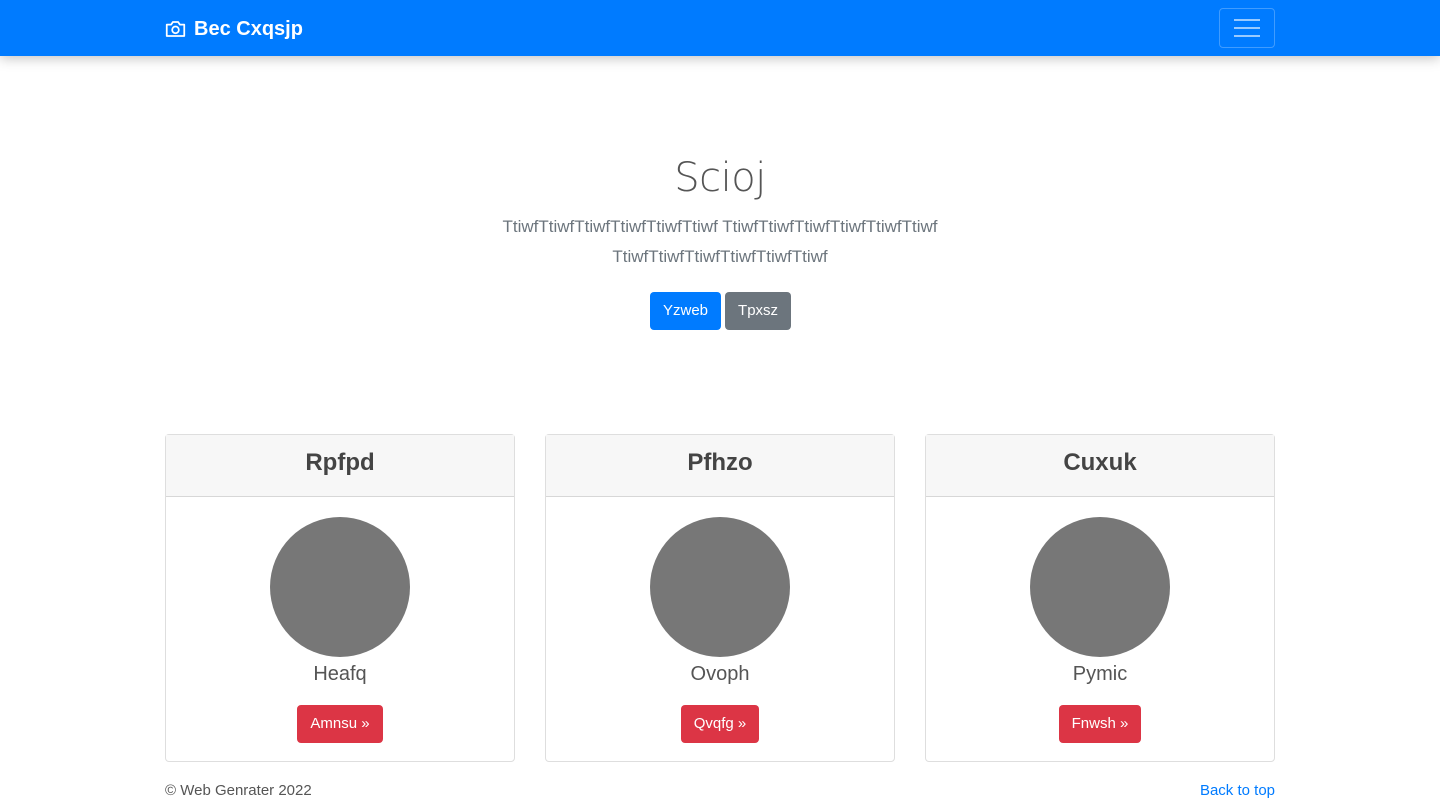 This screenshot has height=802, width=1440. Describe the element at coordinates (720, 724) in the screenshot. I see `card-button: Qvqfg »` at that location.